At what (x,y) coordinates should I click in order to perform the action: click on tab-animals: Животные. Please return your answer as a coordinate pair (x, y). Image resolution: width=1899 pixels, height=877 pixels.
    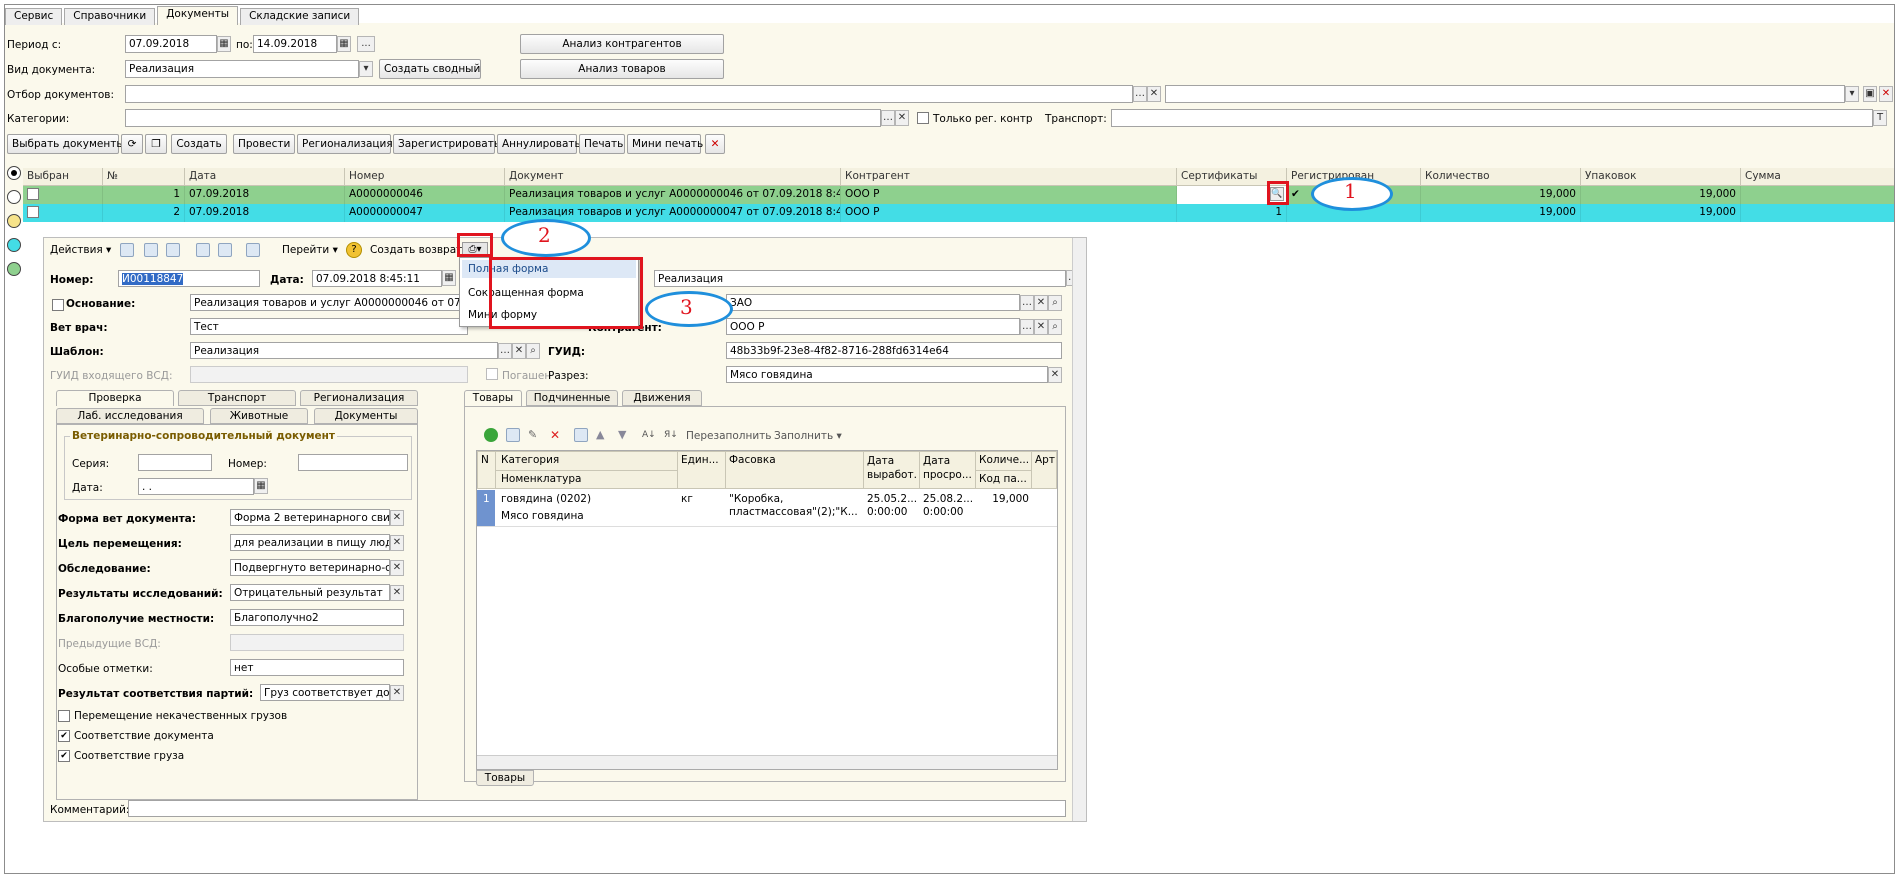
    Looking at the image, I should click on (259, 416).